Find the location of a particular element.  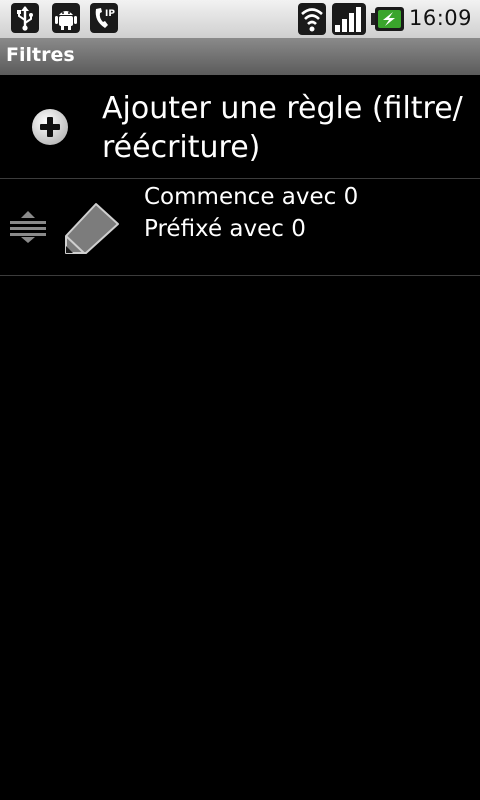

add-rule-label: Ajouter une règle (filtre/ réécriture) is located at coordinates (282, 128).